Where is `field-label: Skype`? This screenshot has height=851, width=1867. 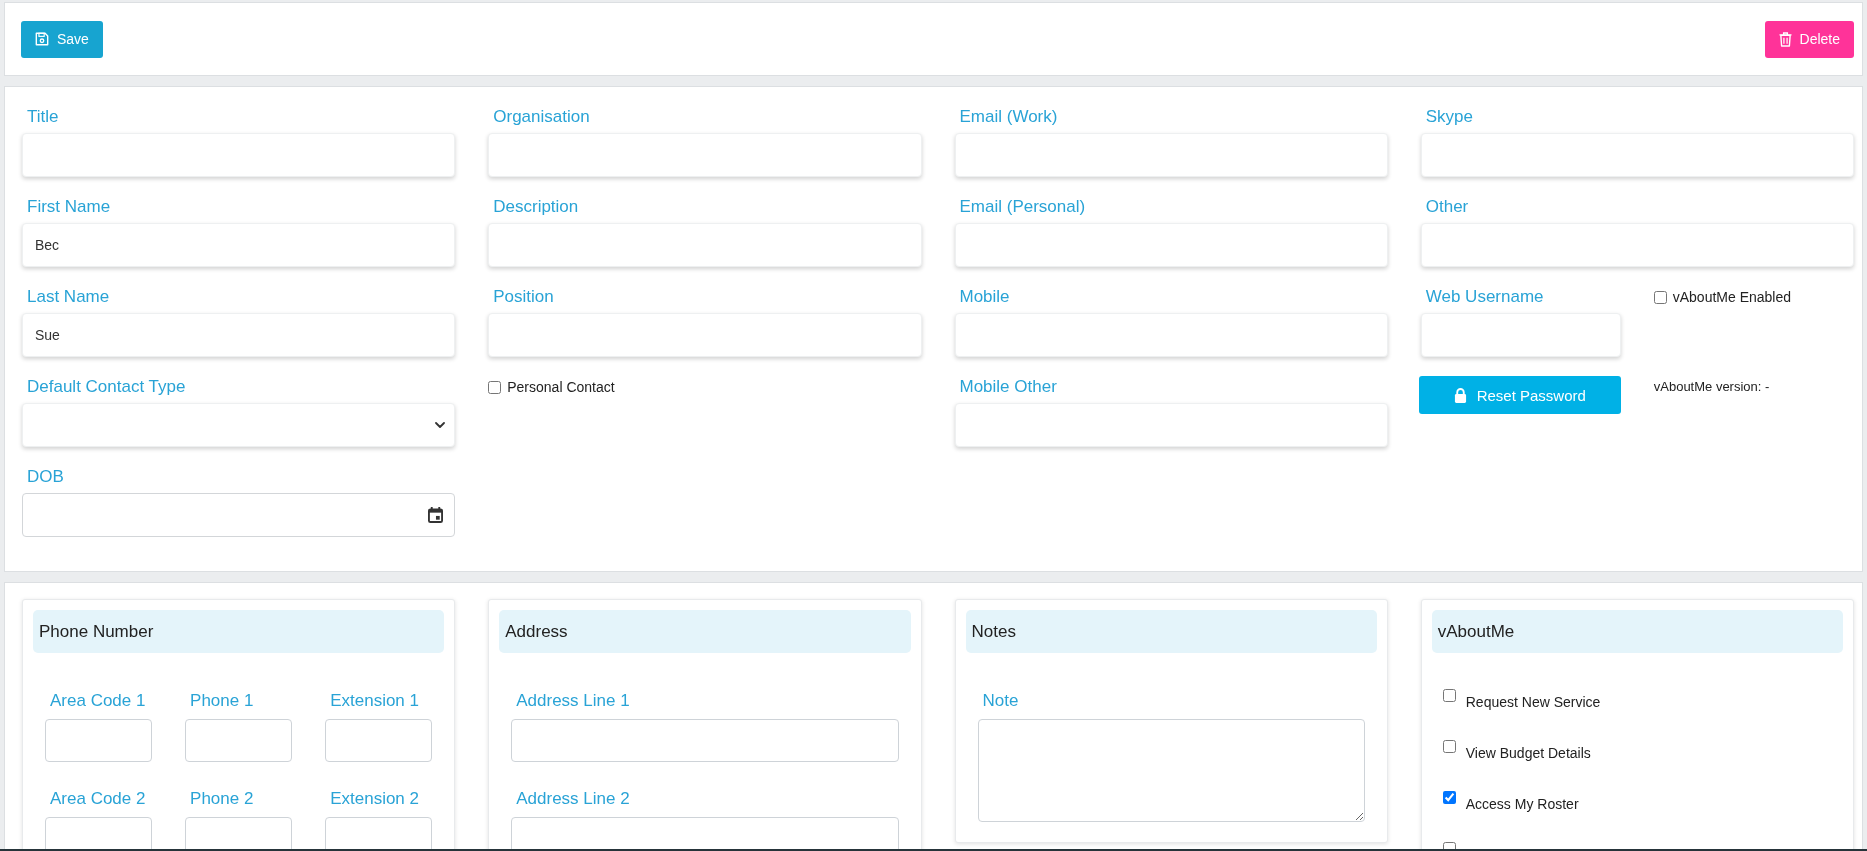 field-label: Skype is located at coordinates (1449, 117).